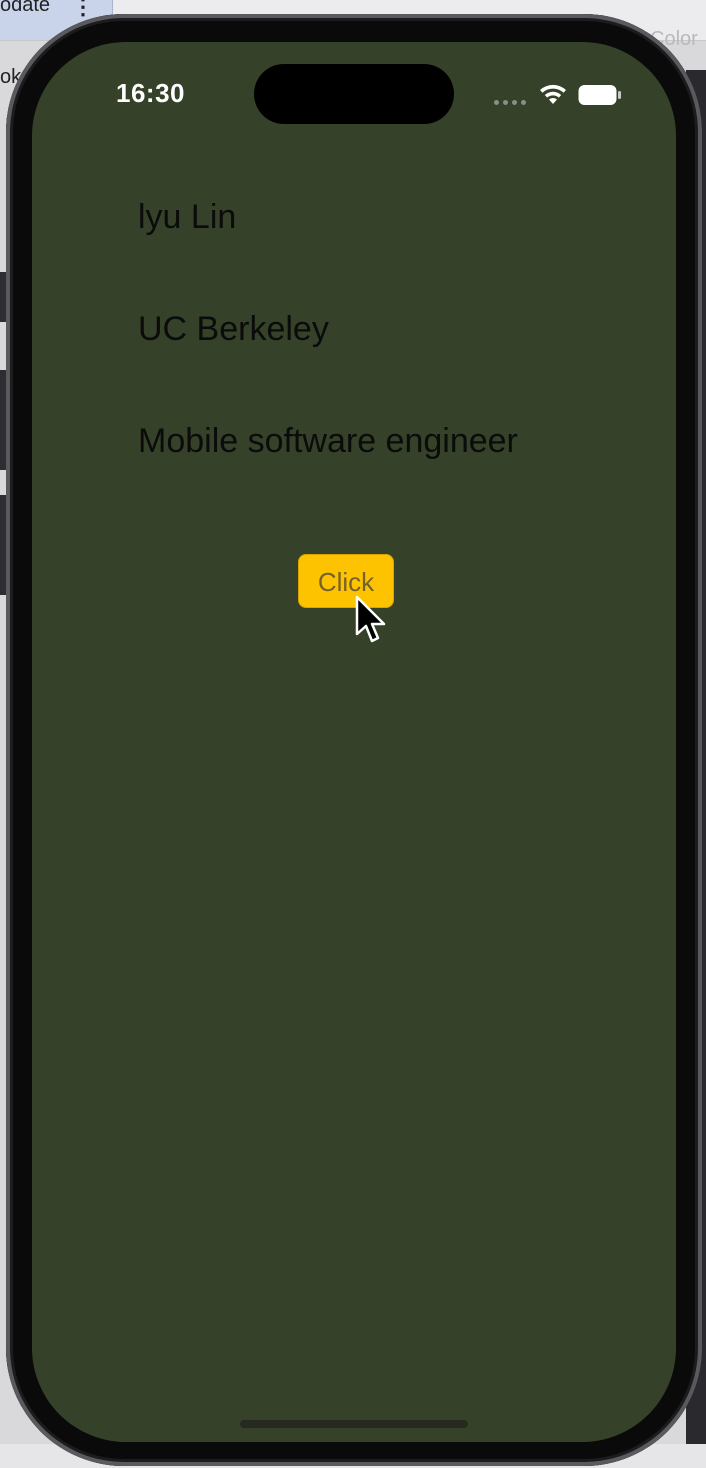  Describe the element at coordinates (233, 329) in the screenshot. I see `profile-school: UC Berkeley` at that location.